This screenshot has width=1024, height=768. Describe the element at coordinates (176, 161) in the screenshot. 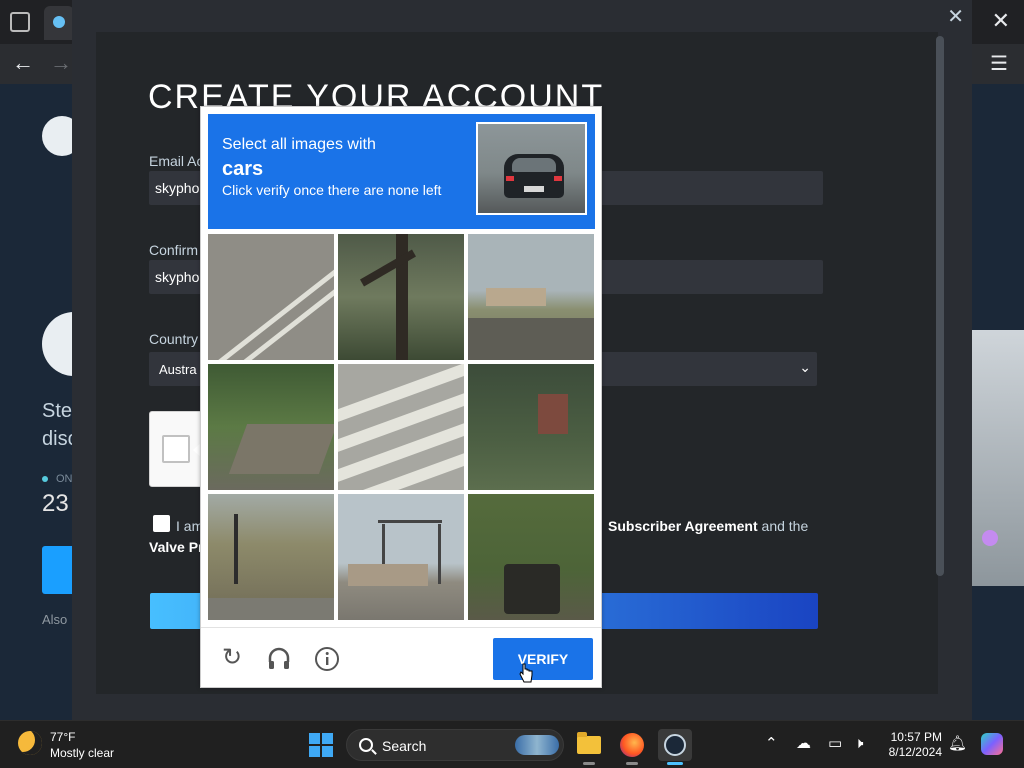

I see `email-label: Email Ac` at that location.